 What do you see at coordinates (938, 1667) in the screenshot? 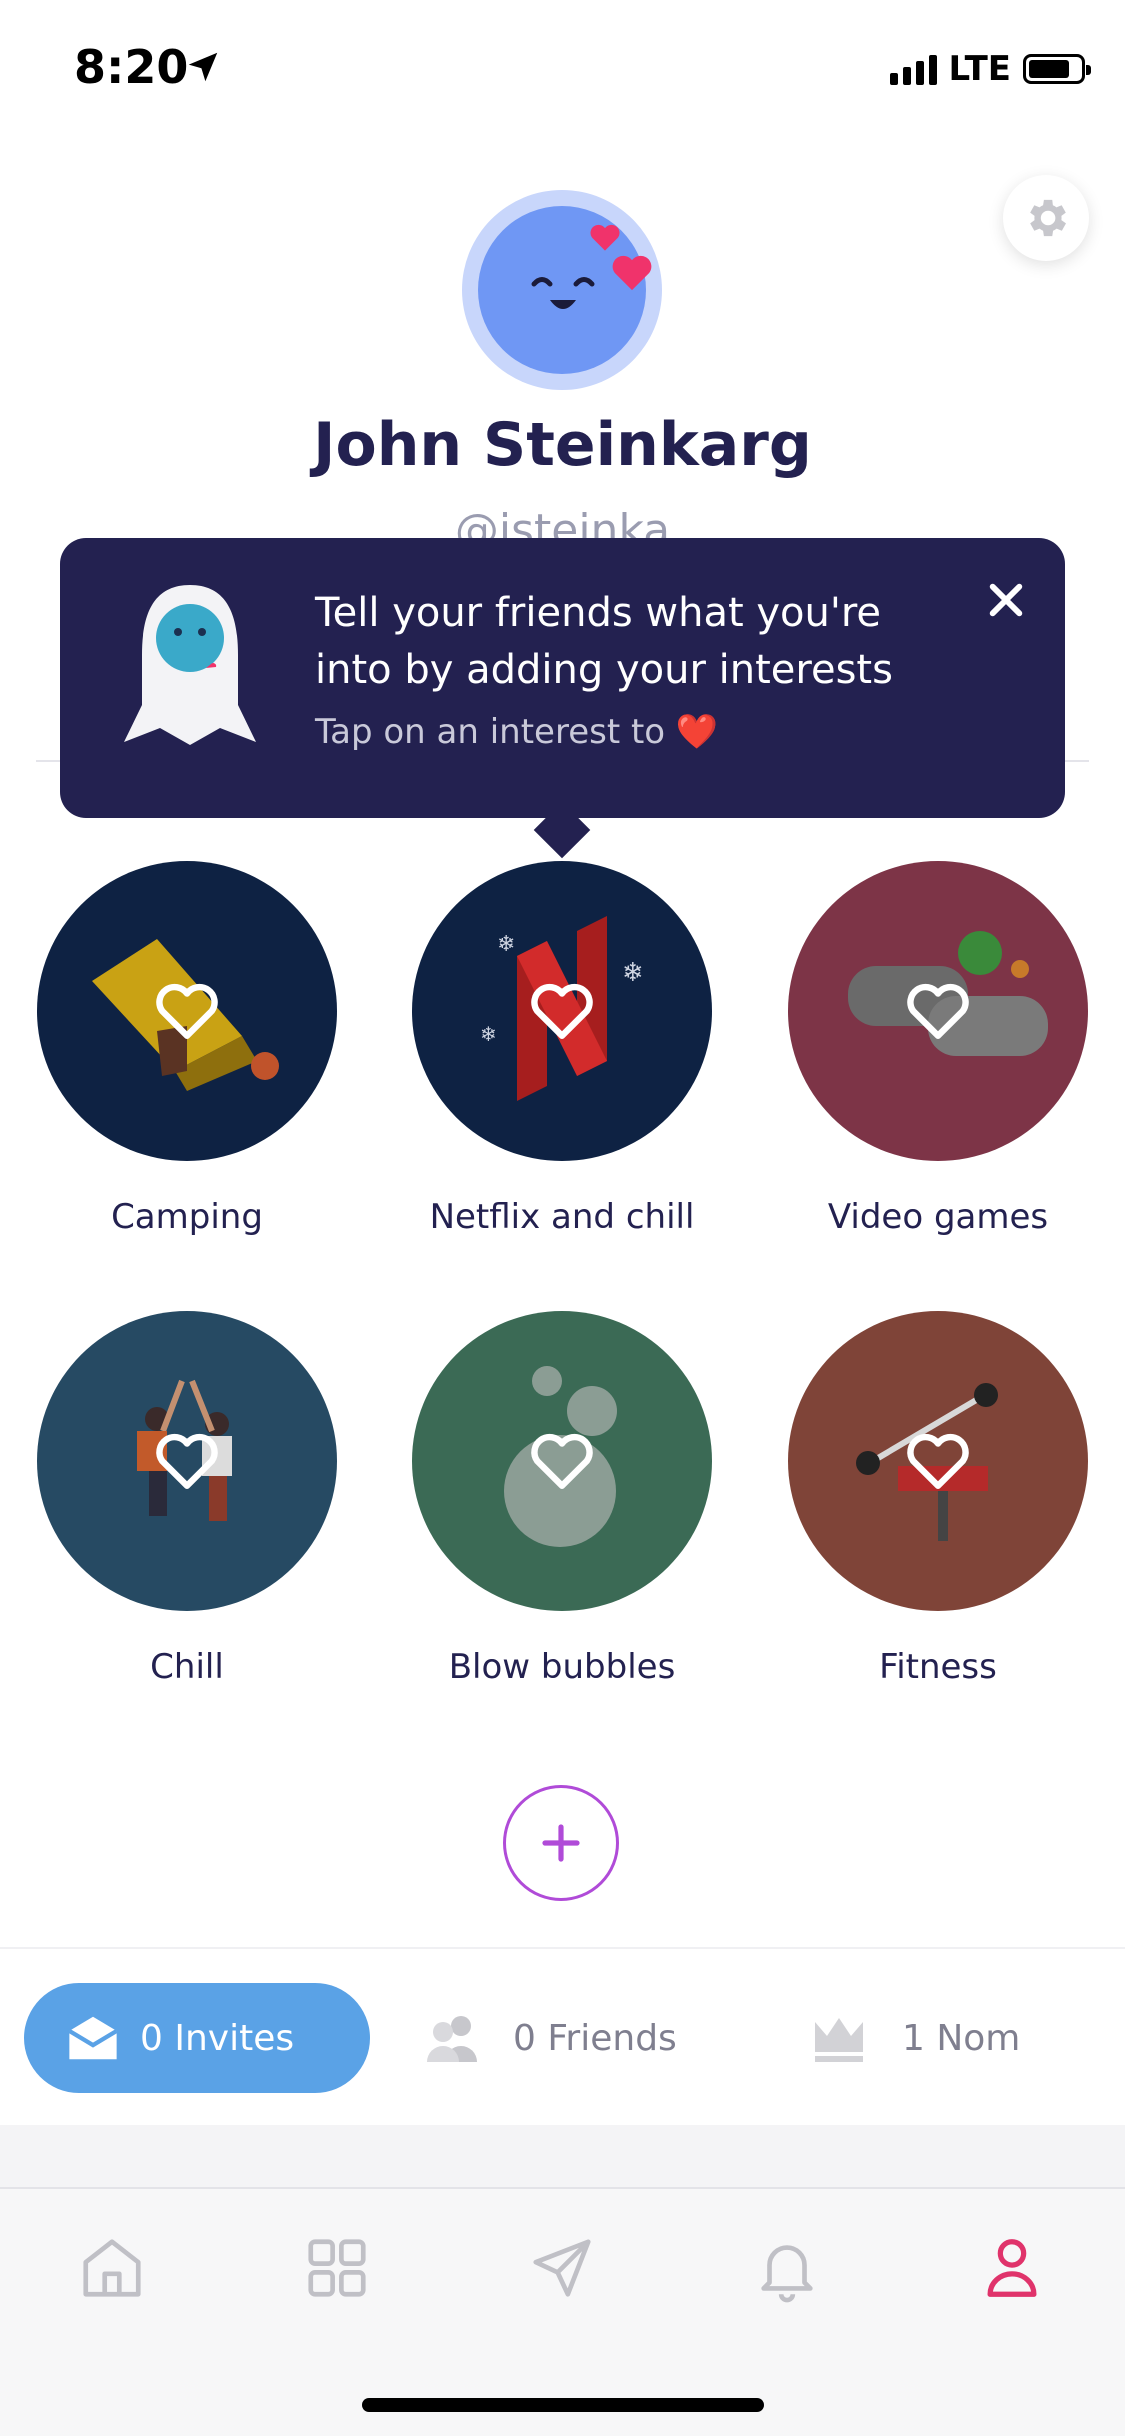
I see `interest-label: Fitness` at bounding box center [938, 1667].